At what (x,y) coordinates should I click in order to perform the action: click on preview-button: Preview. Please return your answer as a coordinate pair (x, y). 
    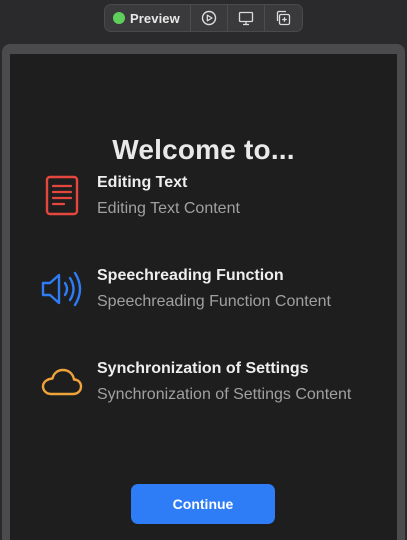
    Looking at the image, I should click on (148, 18).